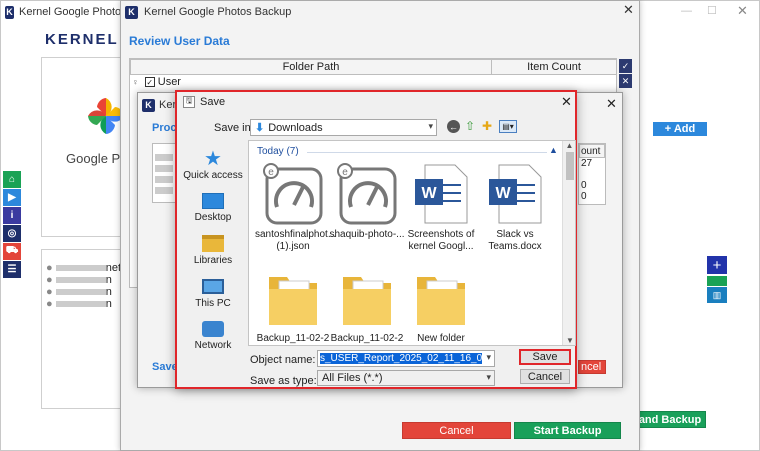  Describe the element at coordinates (12, 197) in the screenshot. I see `video-icon: ▶` at that location.